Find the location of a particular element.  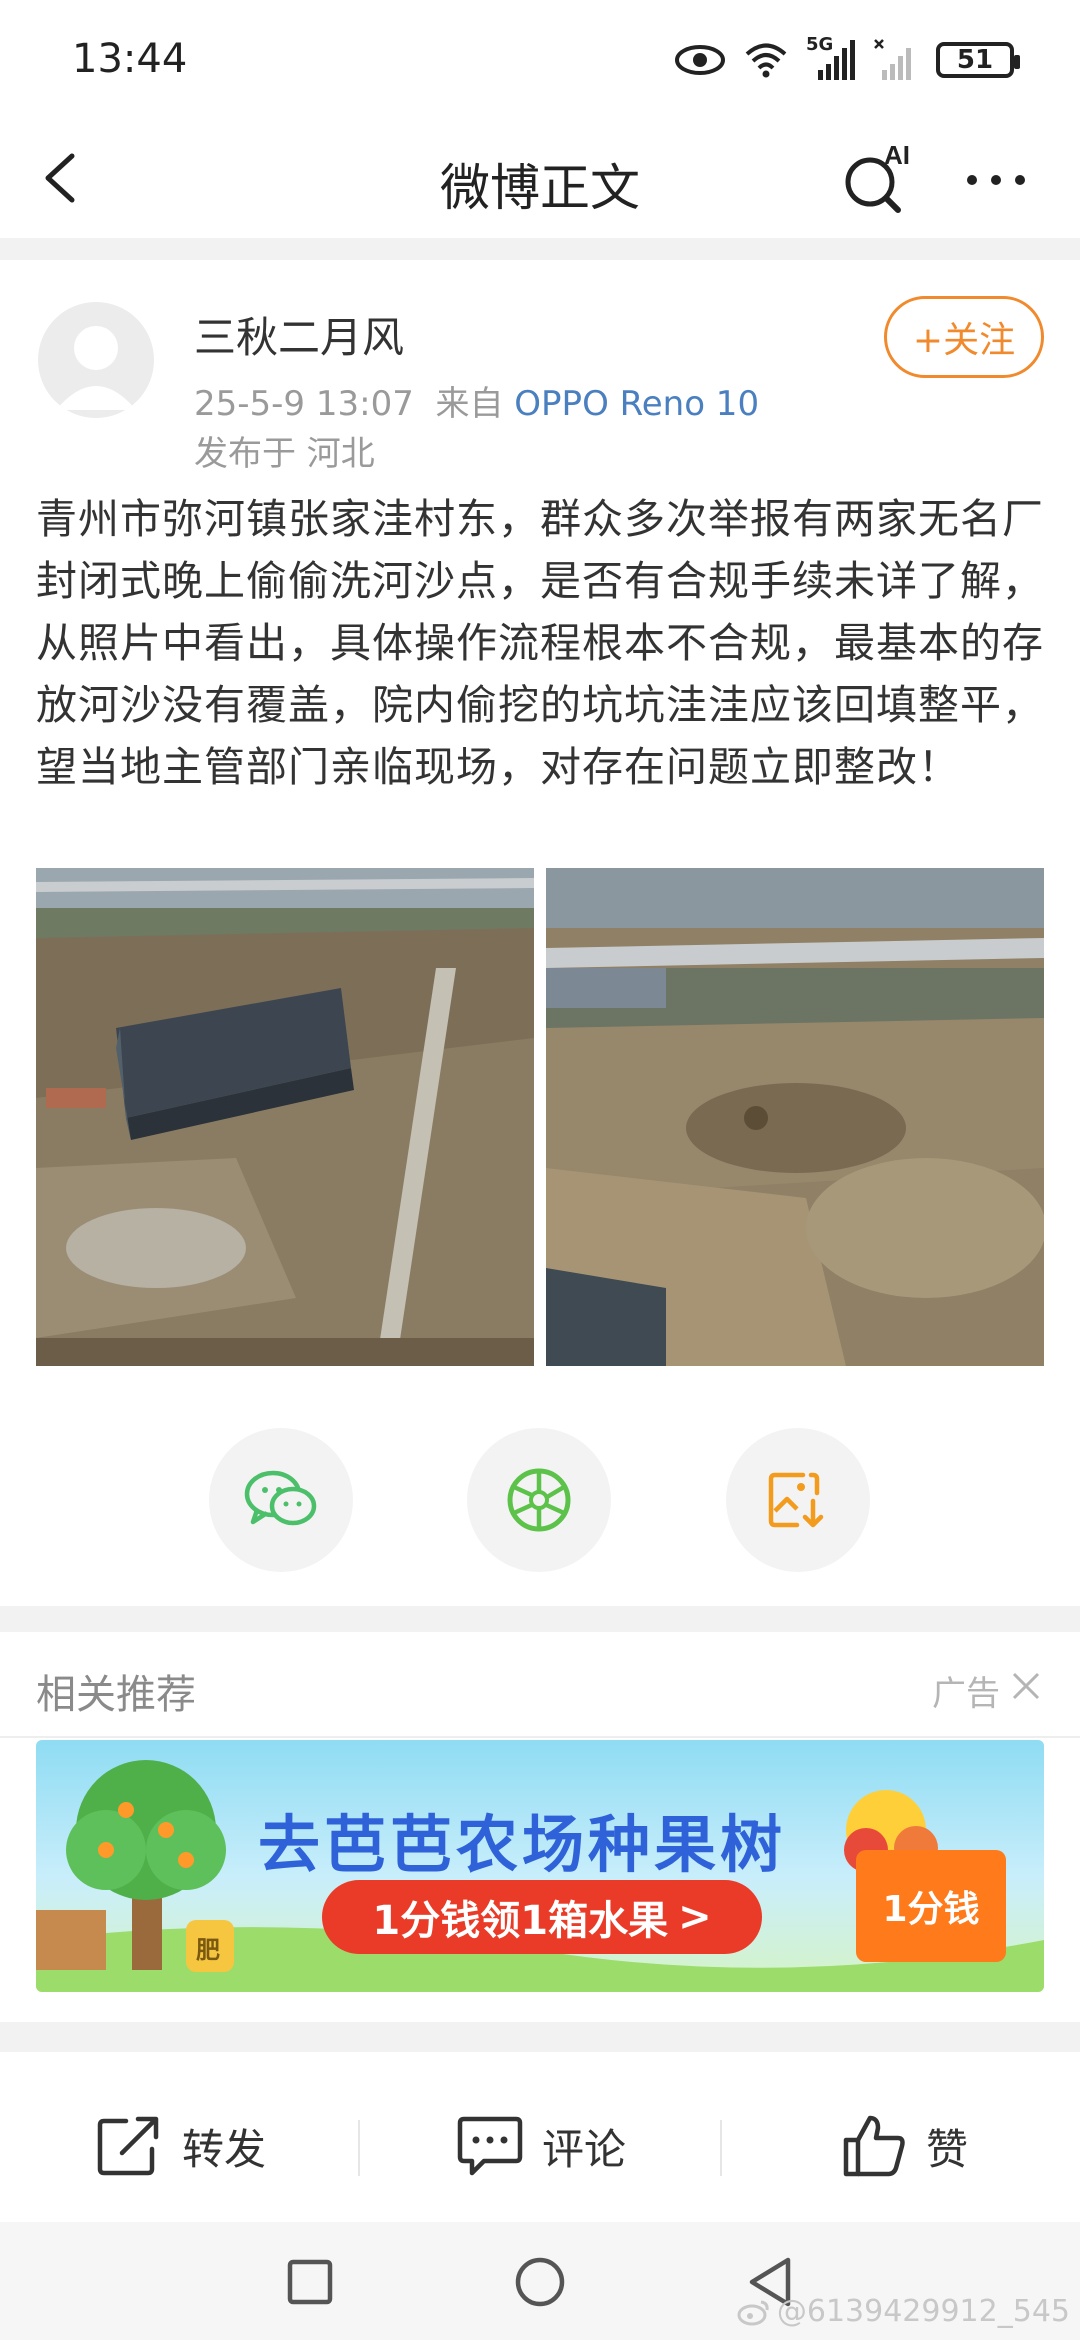

ai-search-button: AI is located at coordinates (880, 178).